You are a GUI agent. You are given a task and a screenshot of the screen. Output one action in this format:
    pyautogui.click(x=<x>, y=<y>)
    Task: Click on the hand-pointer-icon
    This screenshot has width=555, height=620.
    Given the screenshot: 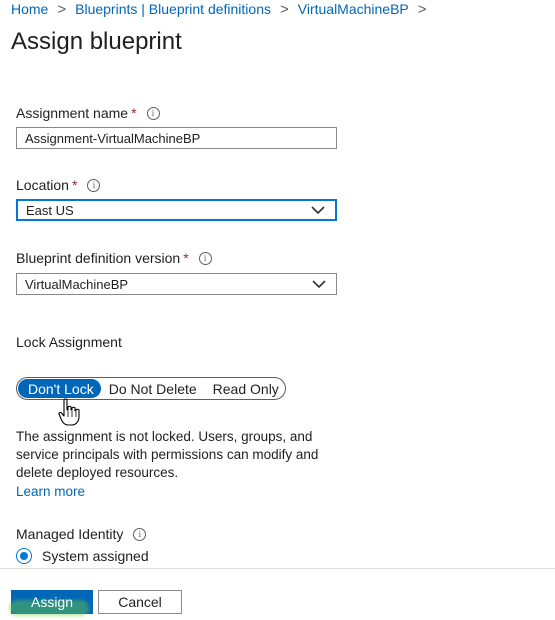 What is the action you would take?
    pyautogui.click(x=69, y=412)
    